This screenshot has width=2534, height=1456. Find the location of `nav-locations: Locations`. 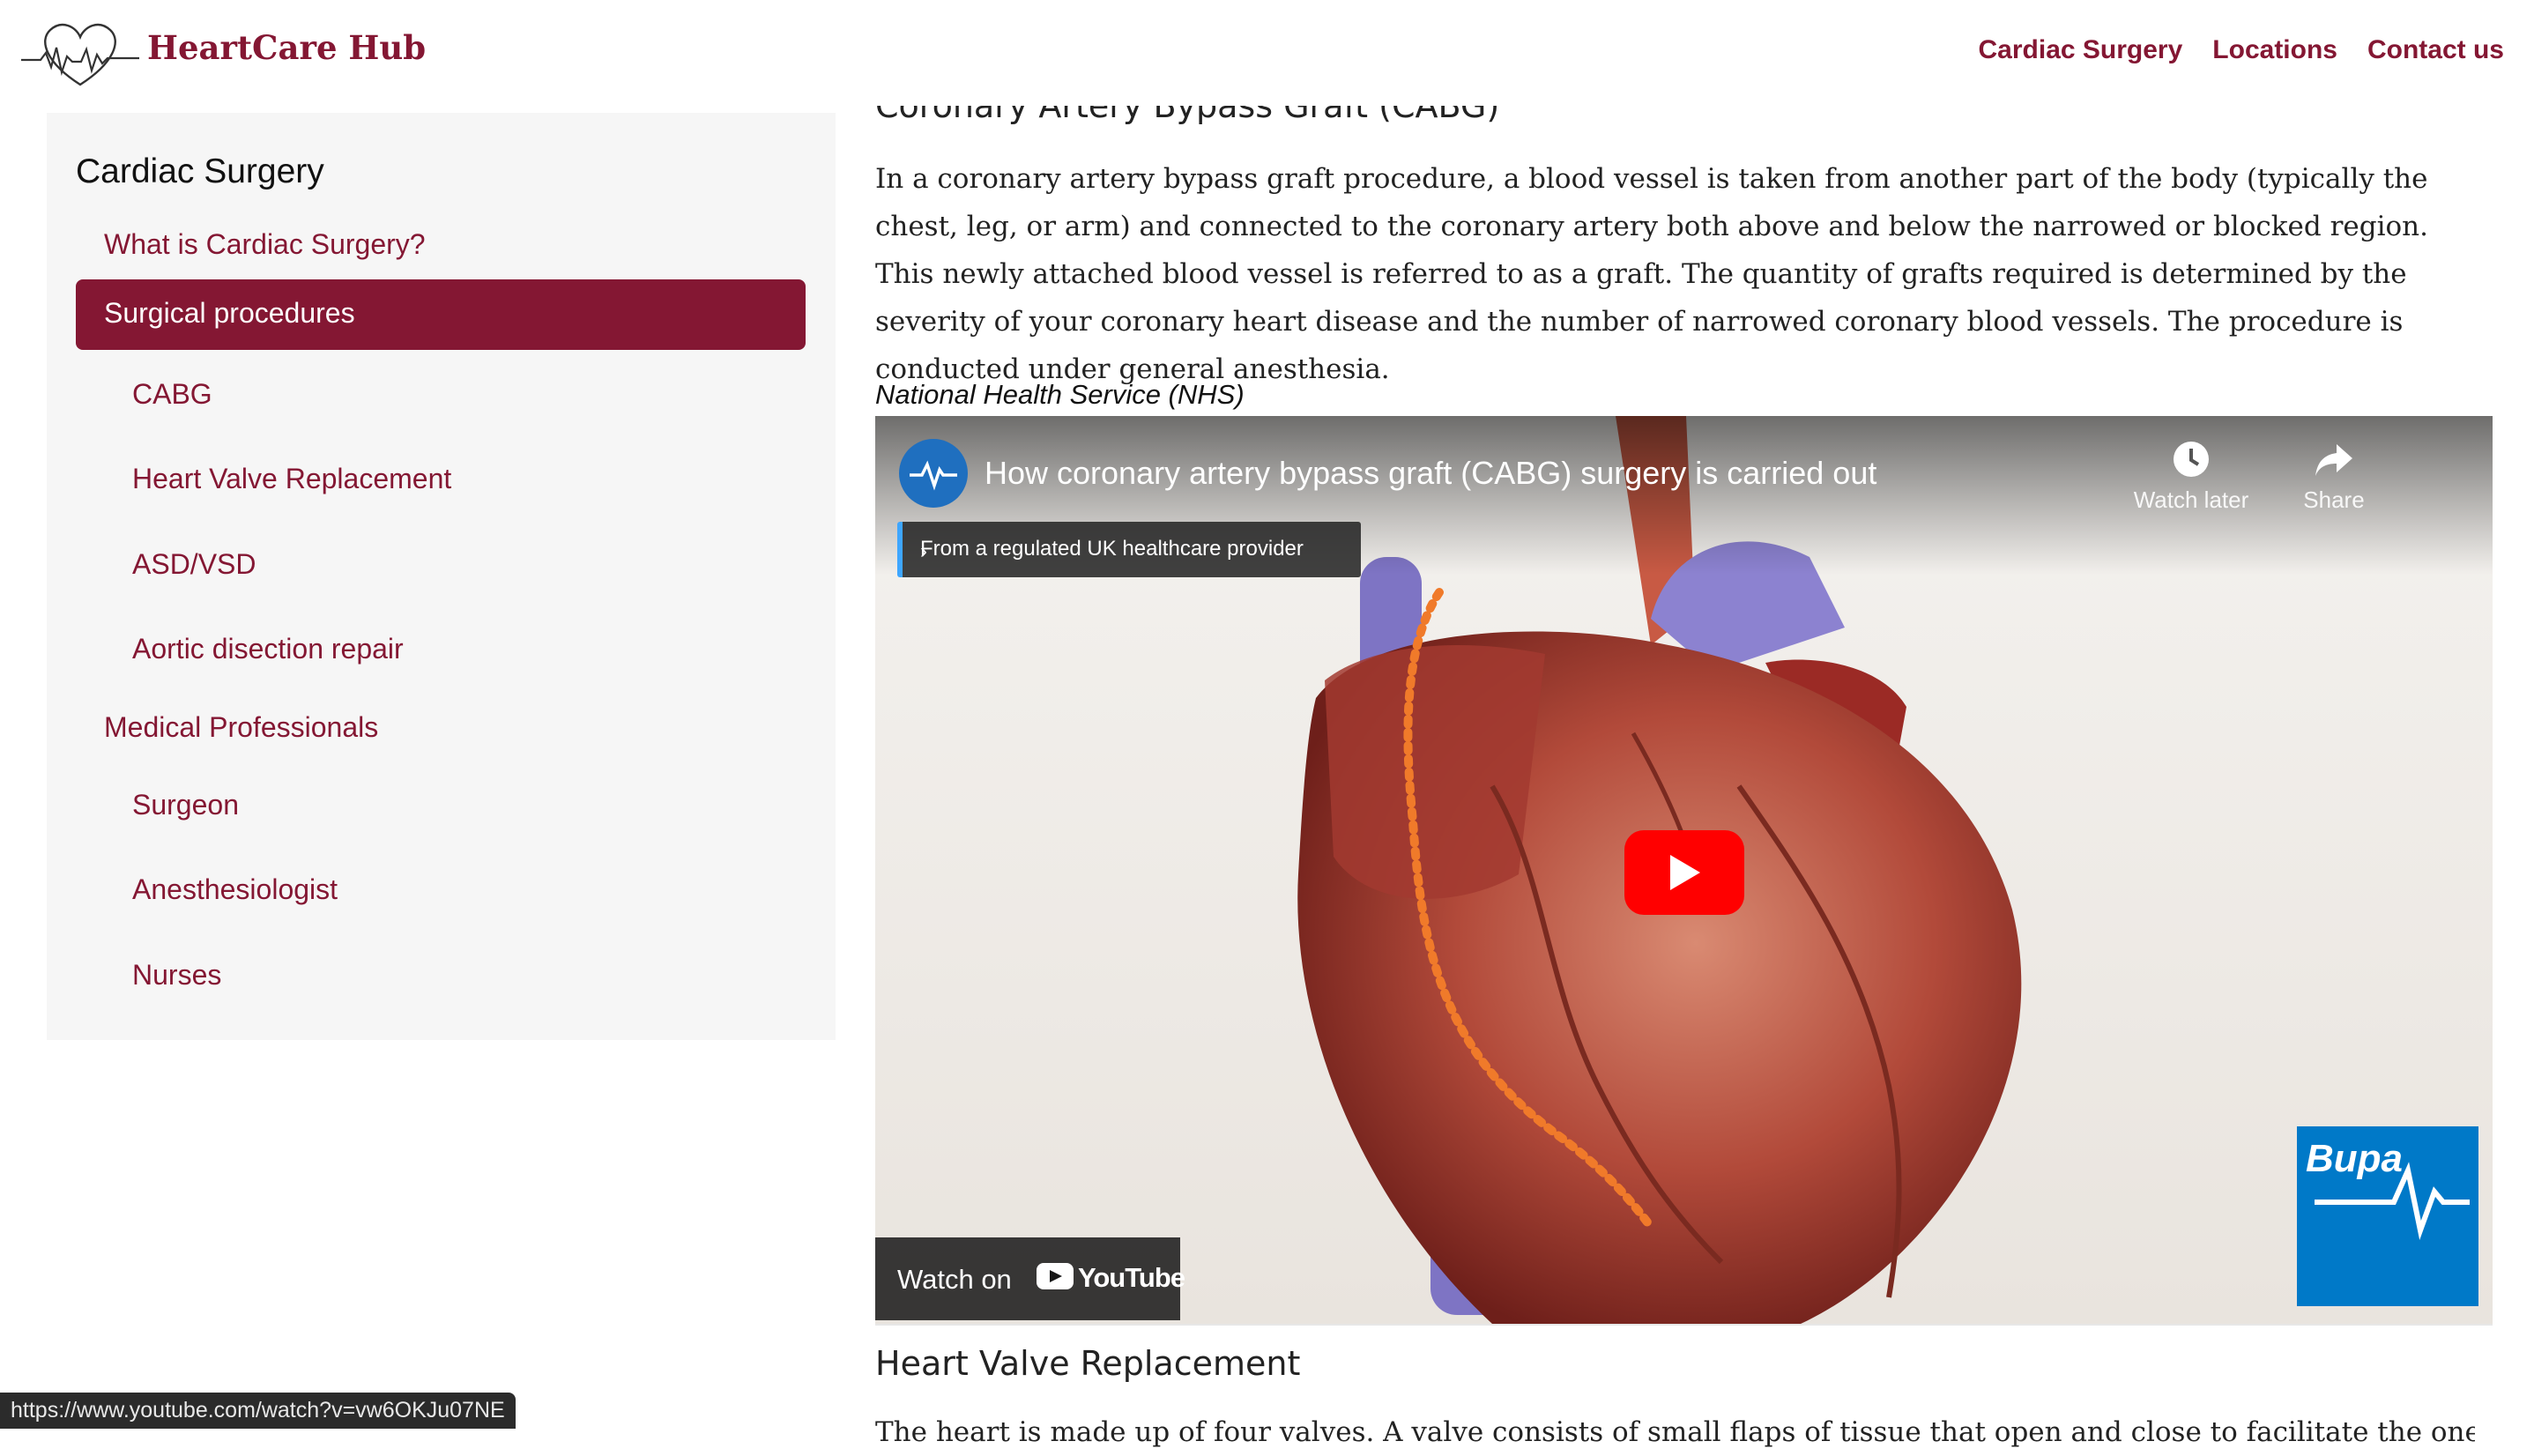

nav-locations: Locations is located at coordinates (2274, 50).